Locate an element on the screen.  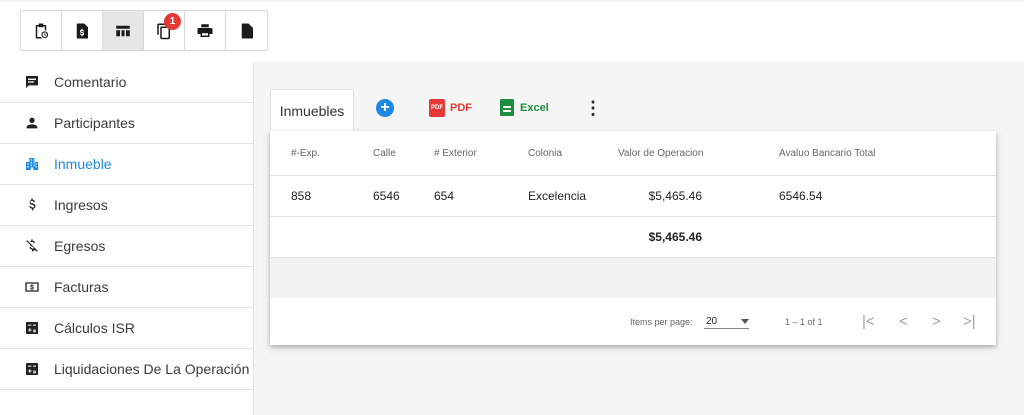
invoice-button is located at coordinates (82, 30).